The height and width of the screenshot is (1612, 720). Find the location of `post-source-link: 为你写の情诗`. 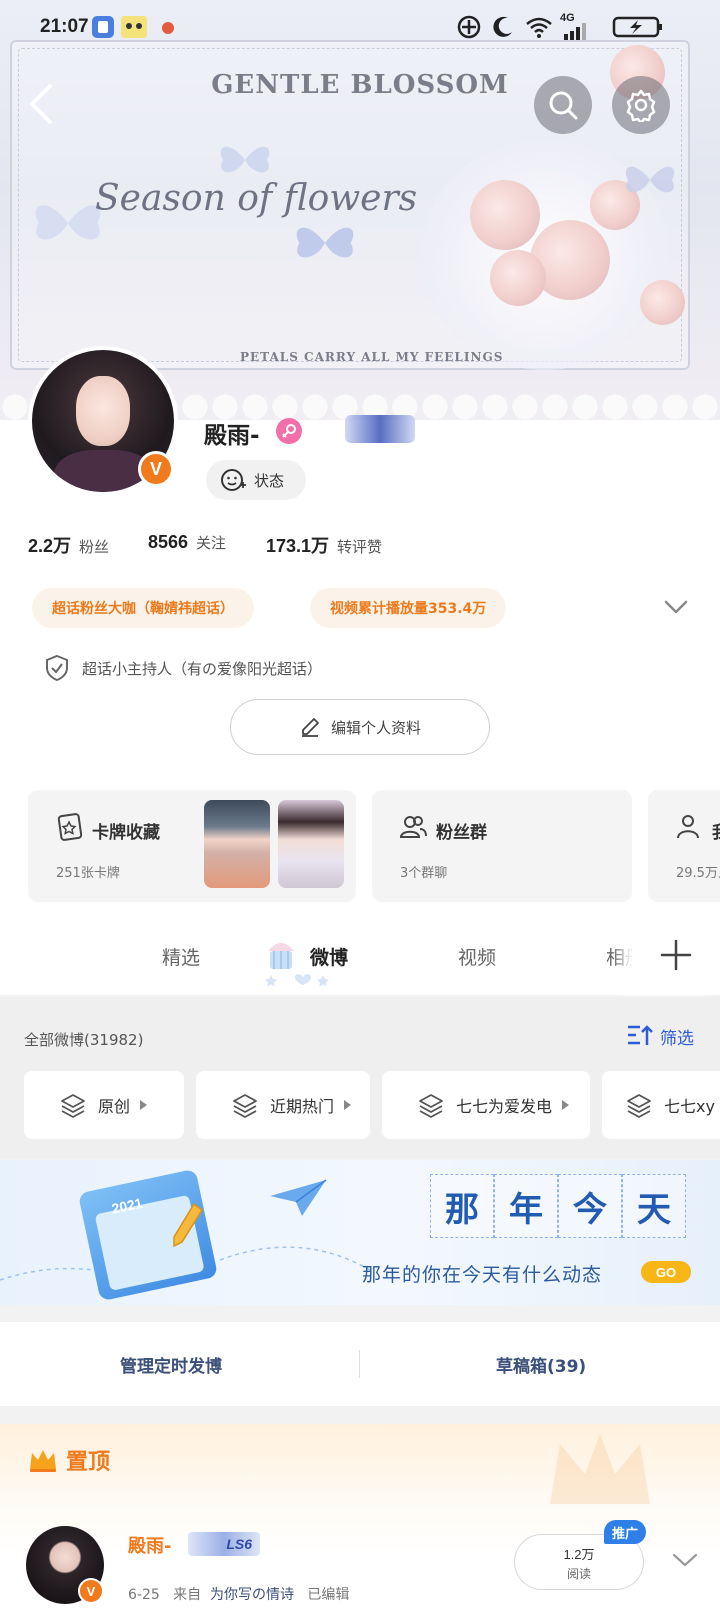

post-source-link: 为你写の情诗 is located at coordinates (252, 1595).